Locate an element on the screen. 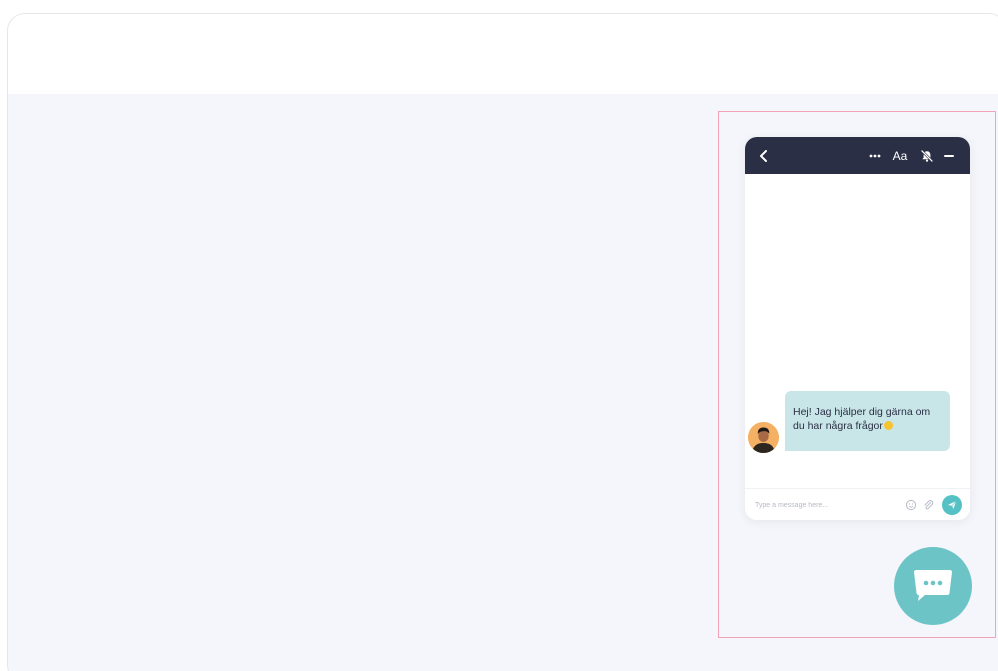 This screenshot has height=671, width=998. bell-off-icon is located at coordinates (927, 155).